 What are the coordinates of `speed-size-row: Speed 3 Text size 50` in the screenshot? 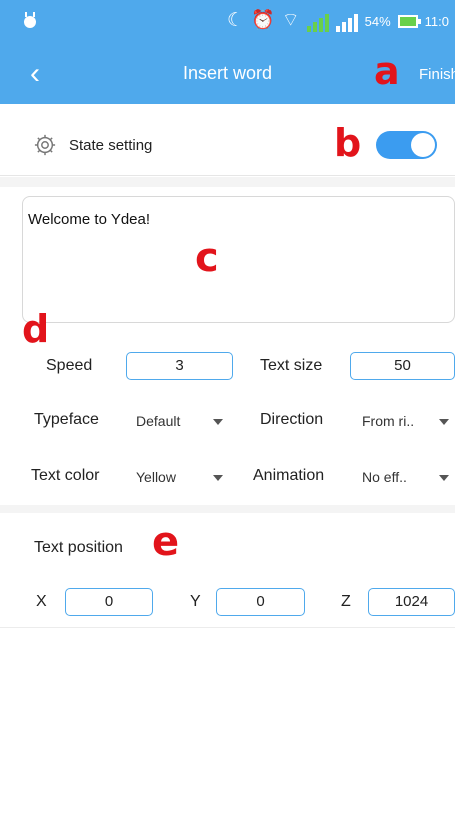 It's located at (227, 367).